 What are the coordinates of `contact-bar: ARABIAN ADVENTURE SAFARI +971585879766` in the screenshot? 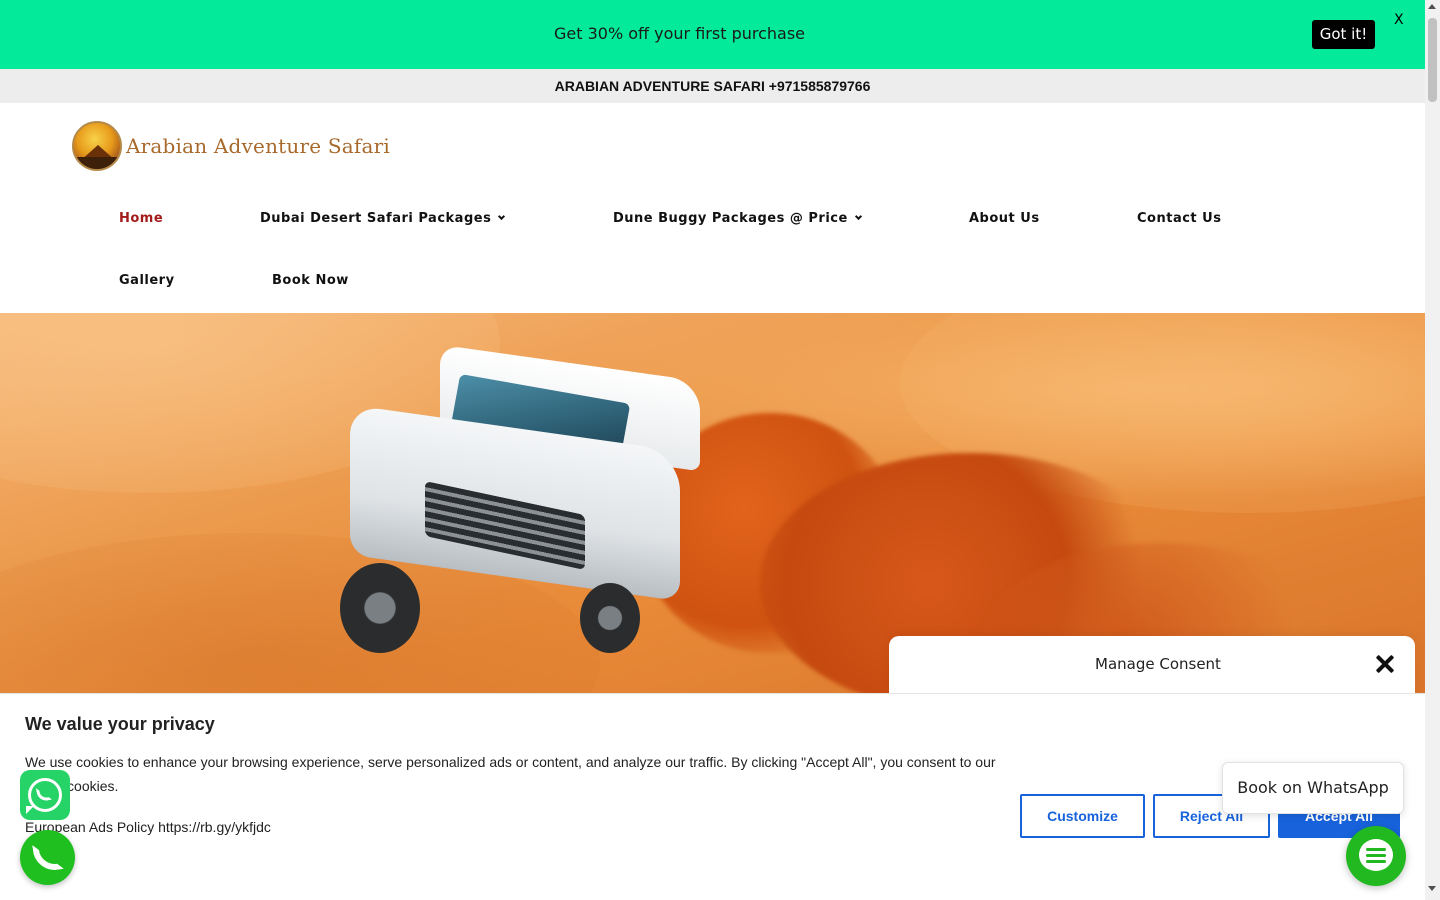 It's located at (712, 86).